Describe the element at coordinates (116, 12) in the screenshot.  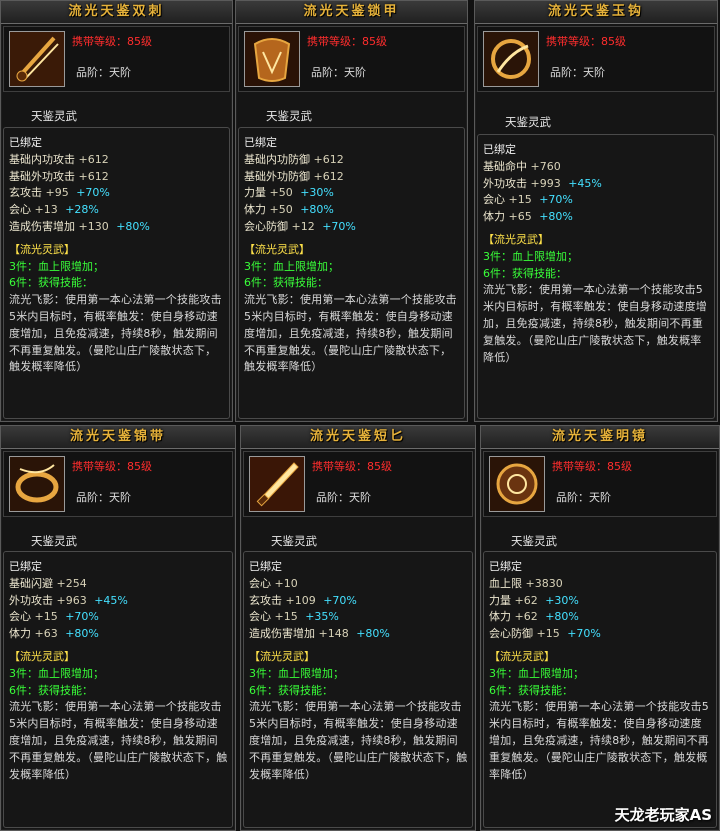
I see `item-title: 流光天鉴双刺` at that location.